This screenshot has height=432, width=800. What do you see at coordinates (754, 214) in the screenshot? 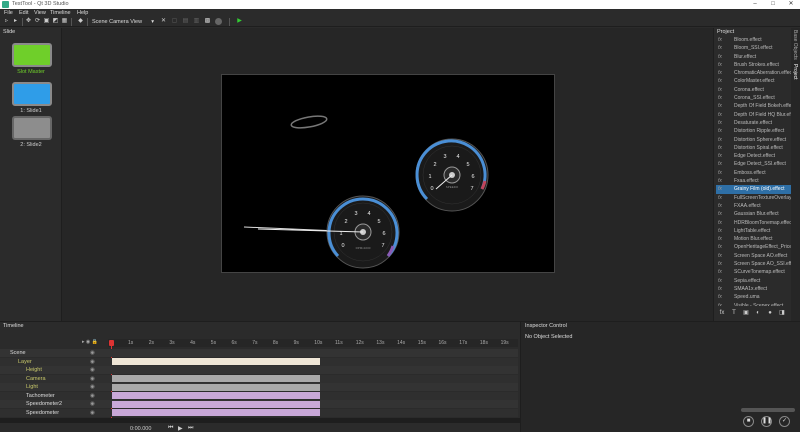
I see `project-file-item: fx Gaussian Blur.effect` at bounding box center [754, 214].